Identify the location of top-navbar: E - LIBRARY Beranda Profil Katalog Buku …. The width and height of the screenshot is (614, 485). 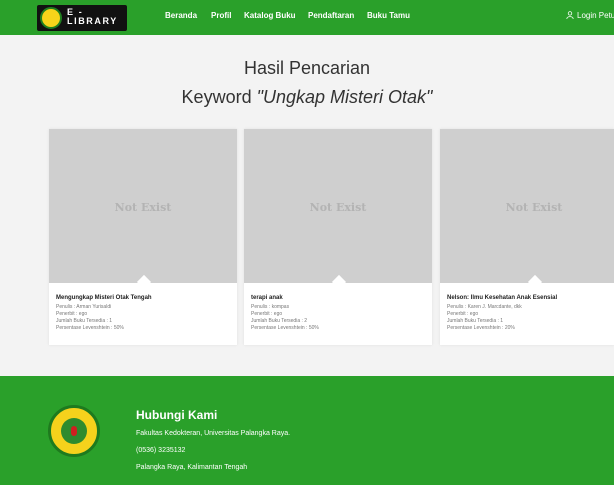
(307, 17).